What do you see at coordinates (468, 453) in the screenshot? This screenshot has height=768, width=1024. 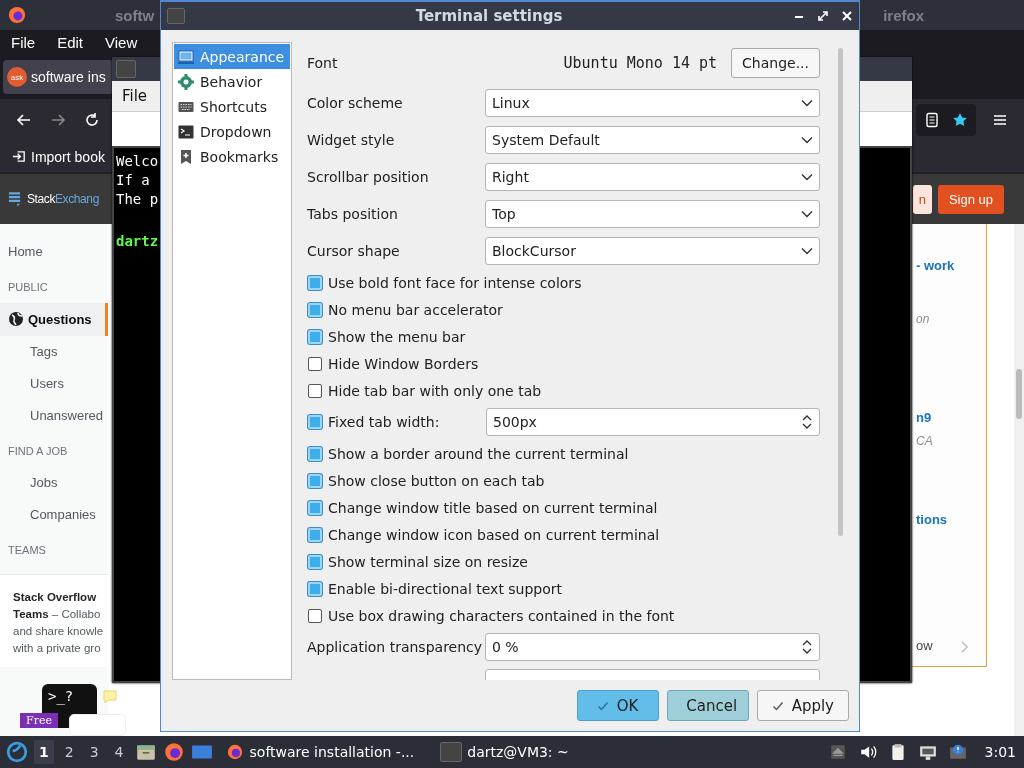 I see `checkbox: Show a border around the current terminal` at bounding box center [468, 453].